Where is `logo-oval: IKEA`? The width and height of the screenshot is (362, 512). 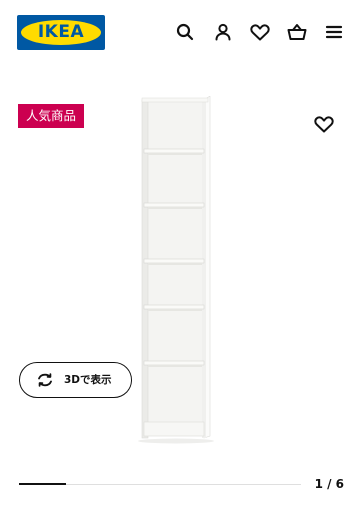
logo-oval: IKEA is located at coordinates (61, 32).